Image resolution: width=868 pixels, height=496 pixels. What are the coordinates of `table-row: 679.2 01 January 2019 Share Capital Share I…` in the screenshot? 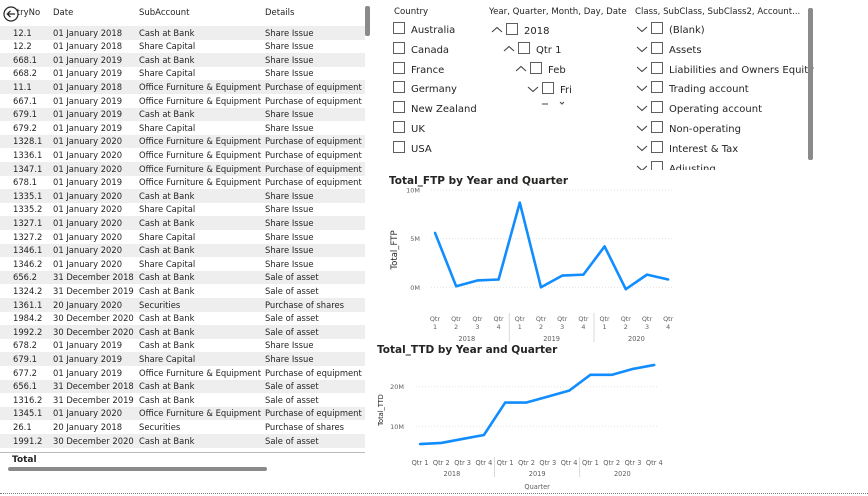 It's located at (182, 128).